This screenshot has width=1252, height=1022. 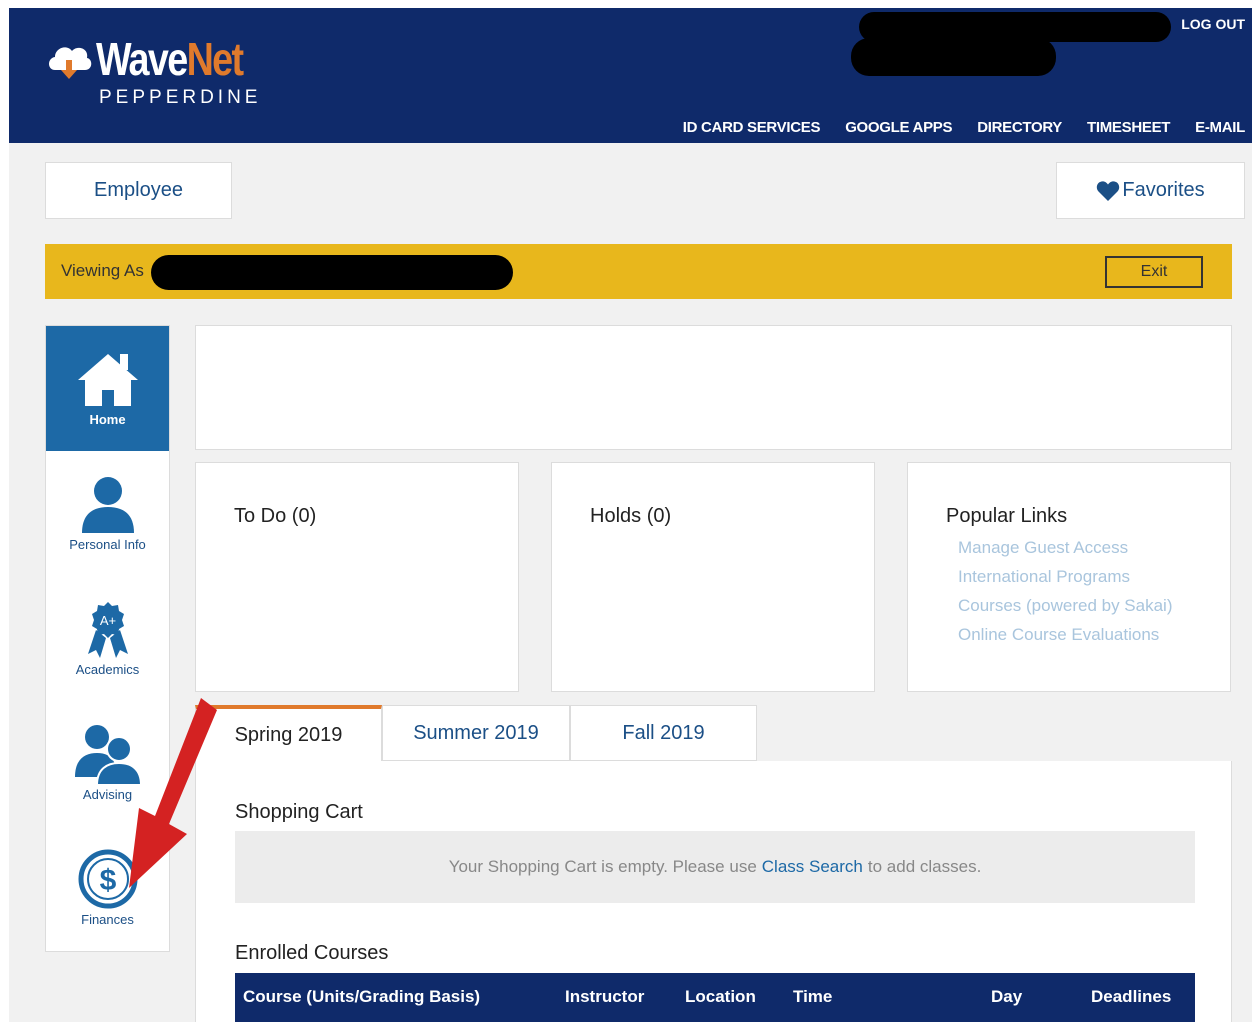 What do you see at coordinates (107, 380) in the screenshot?
I see `home-icon` at bounding box center [107, 380].